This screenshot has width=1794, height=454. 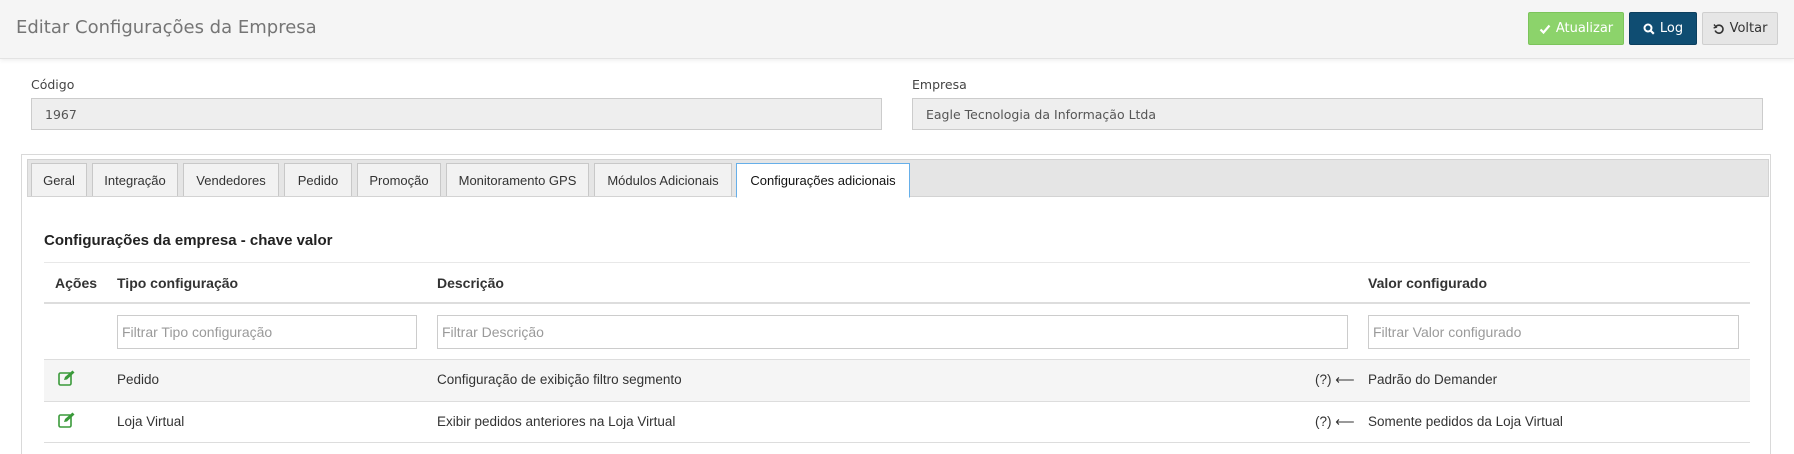 I want to click on voltar-button: Voltar, so click(x=1740, y=28).